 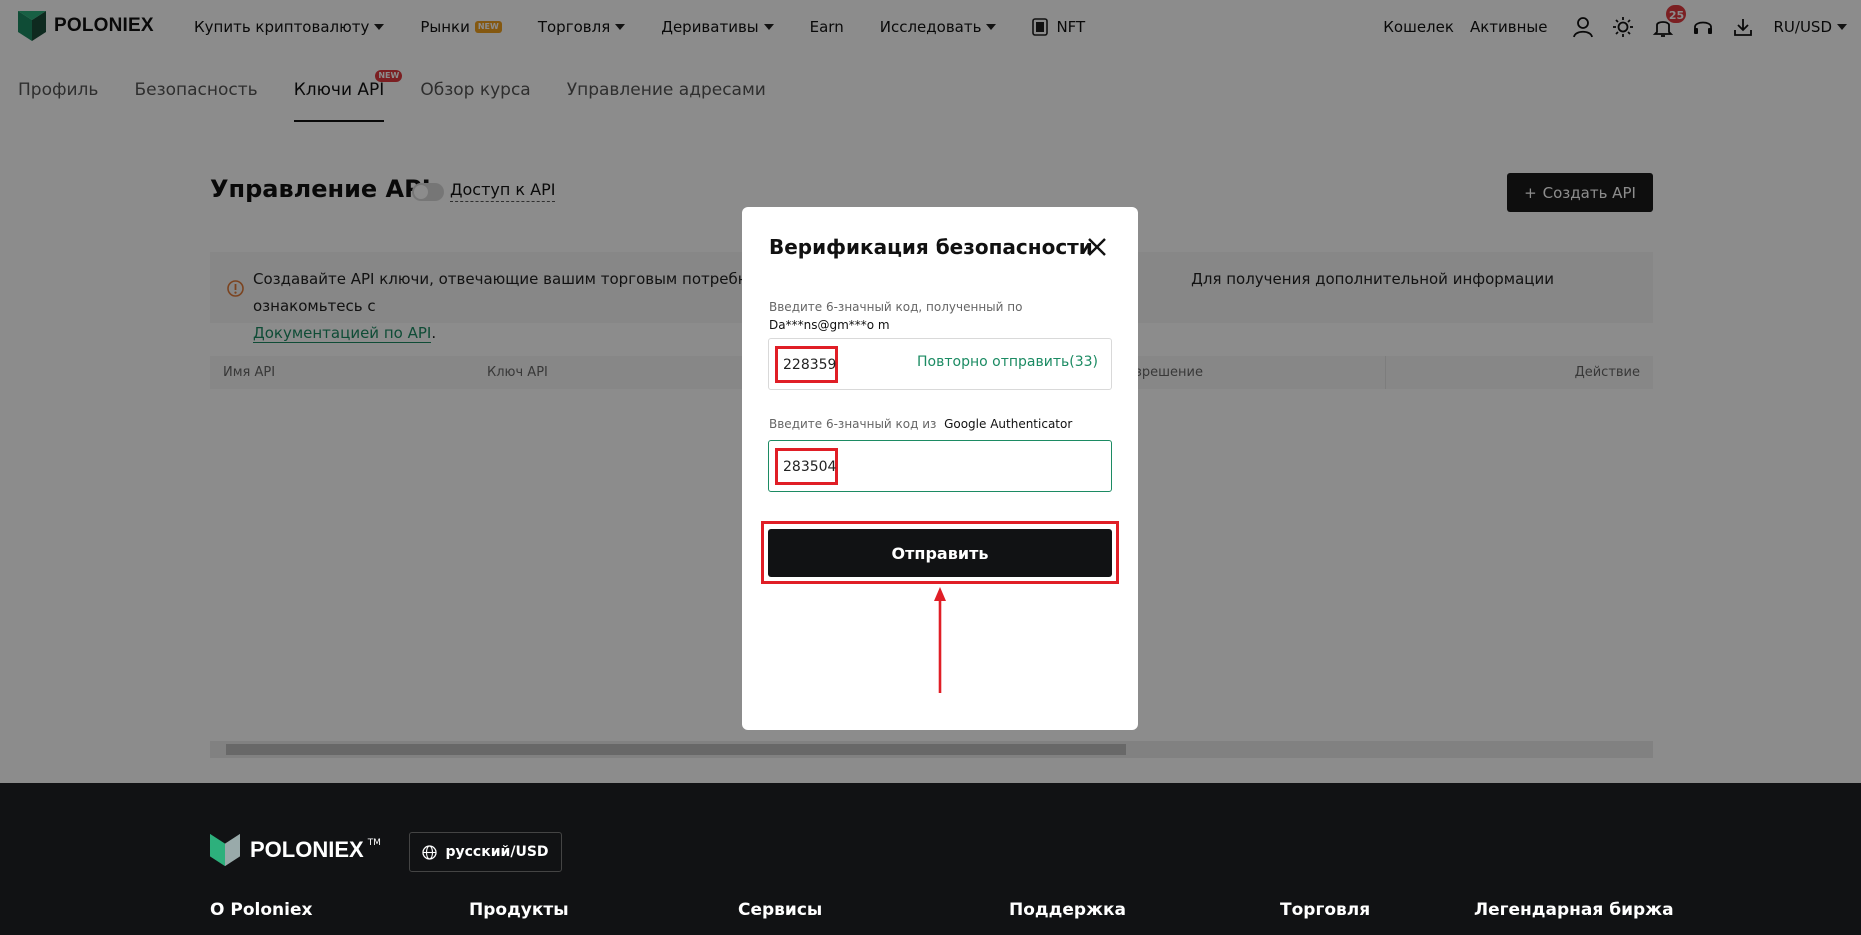 What do you see at coordinates (374, 843) in the screenshot?
I see `trademark: TM` at bounding box center [374, 843].